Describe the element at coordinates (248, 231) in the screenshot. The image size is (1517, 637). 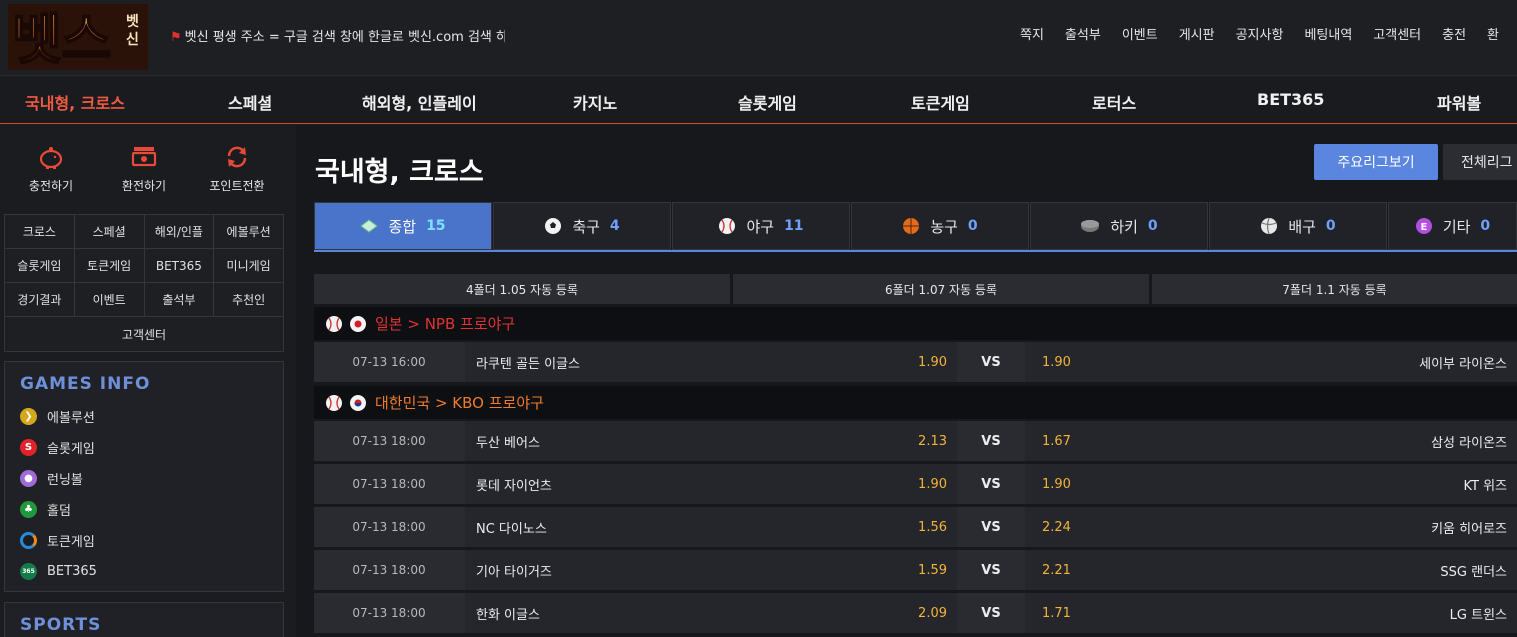
I see `grid-item-evolution: 에볼루션` at that location.